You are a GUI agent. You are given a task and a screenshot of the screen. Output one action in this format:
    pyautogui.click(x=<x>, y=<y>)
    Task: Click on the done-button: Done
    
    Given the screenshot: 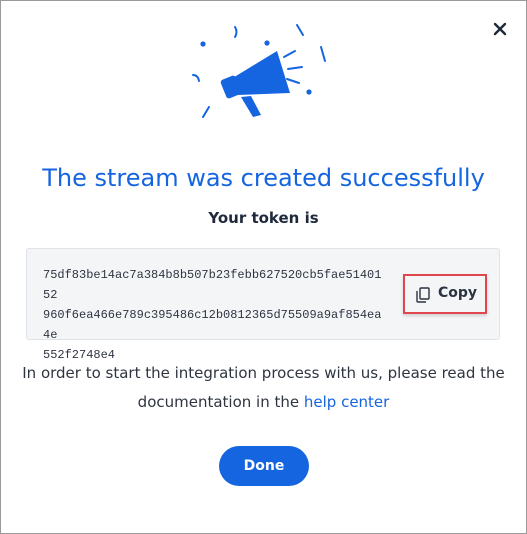 What is the action you would take?
    pyautogui.click(x=264, y=466)
    